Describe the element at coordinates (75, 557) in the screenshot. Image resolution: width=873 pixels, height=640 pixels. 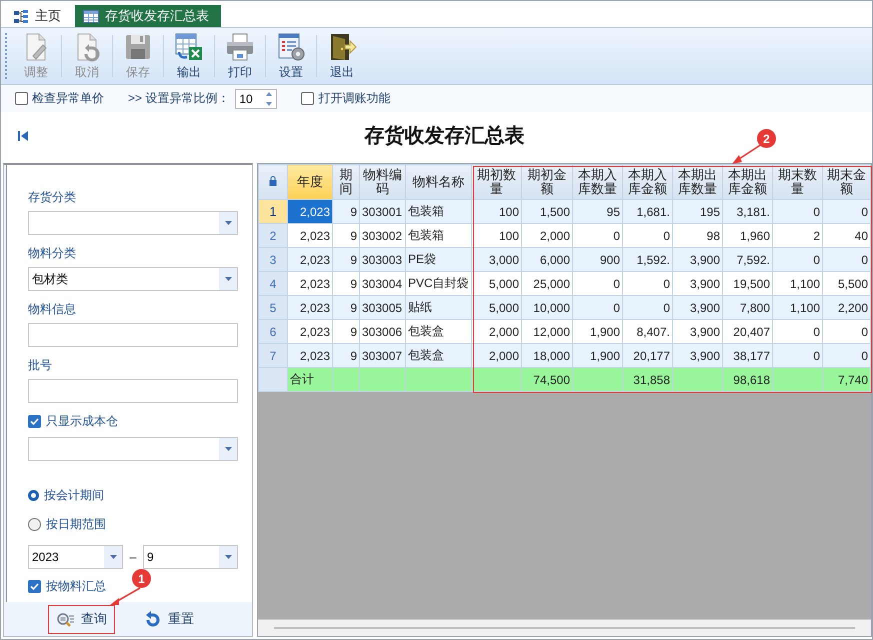
I see `dropdown-field: 2023` at that location.